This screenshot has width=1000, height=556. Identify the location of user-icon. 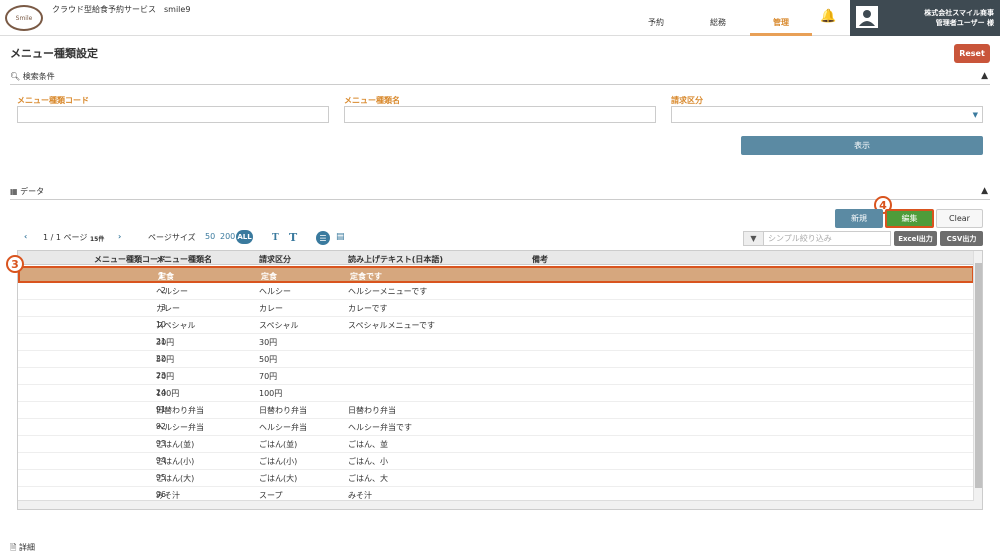
(867, 17).